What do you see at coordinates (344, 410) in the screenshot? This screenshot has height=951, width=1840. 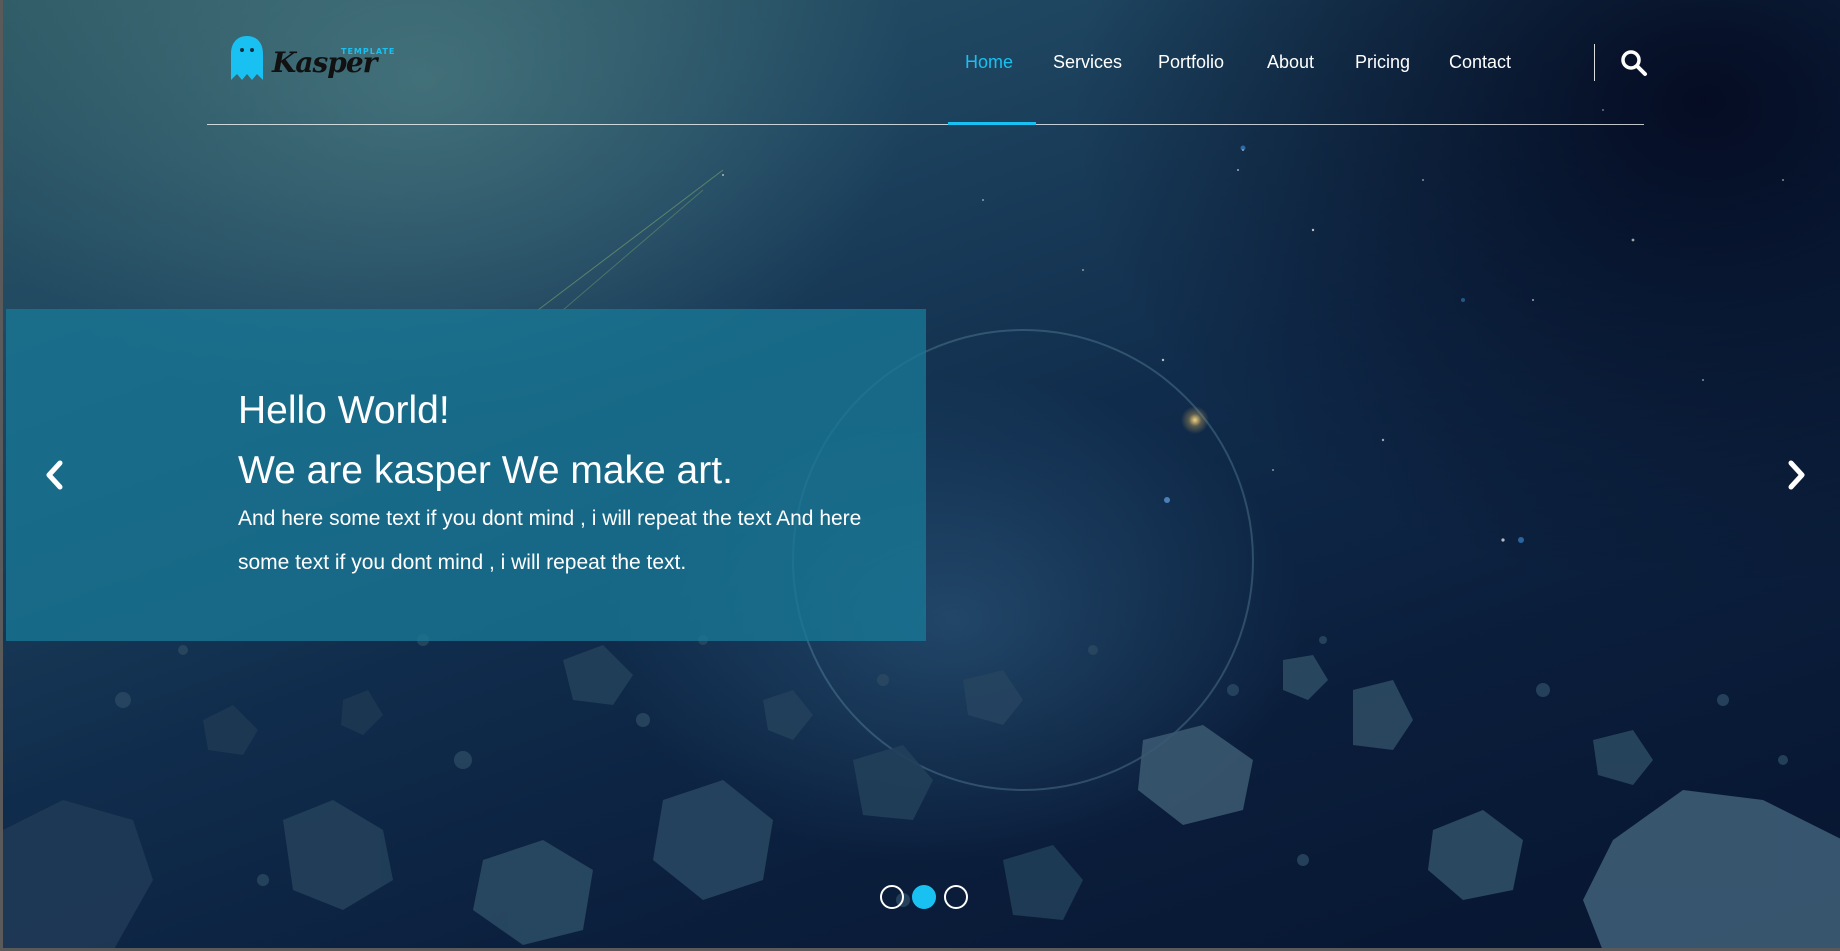 I see `slide-heading-line1: Hello World!` at bounding box center [344, 410].